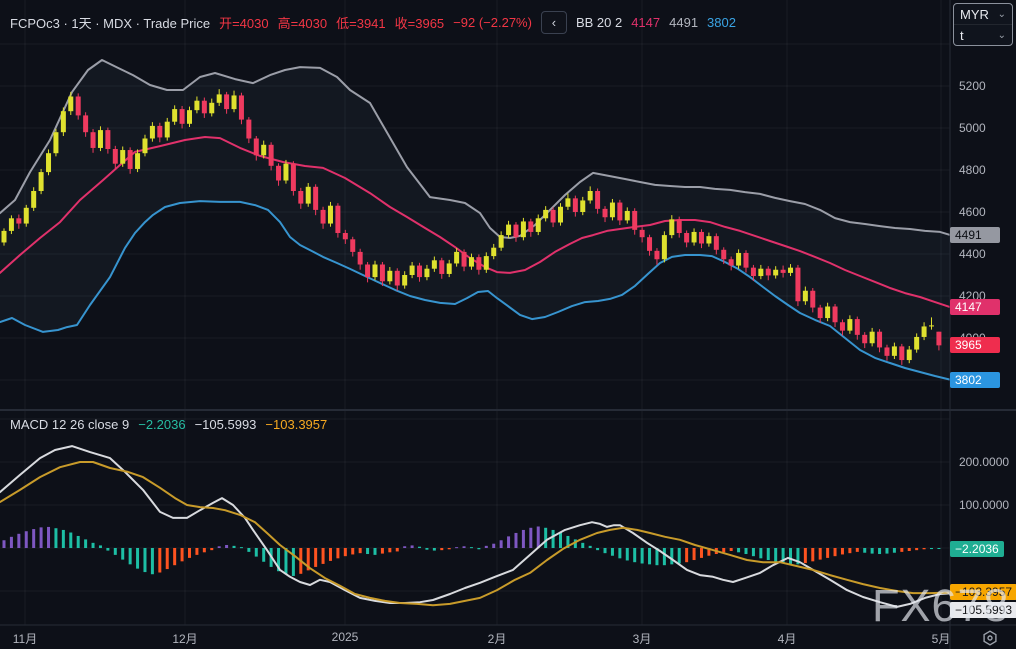 This screenshot has height=649, width=1016. Describe the element at coordinates (1001, 14) in the screenshot. I see `chevron-down-icon: ⌄` at that location.